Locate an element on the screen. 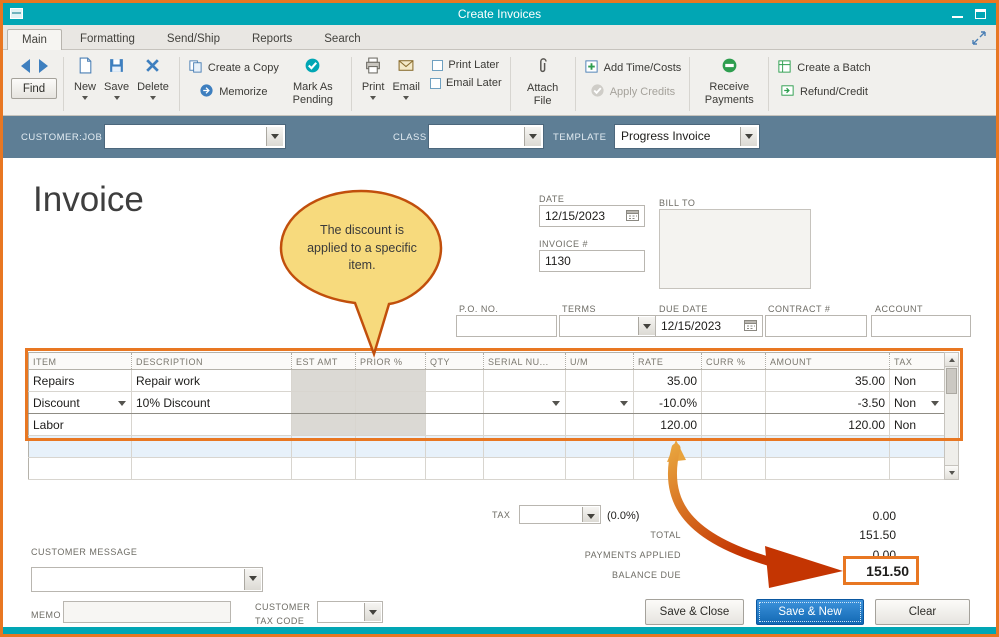  refund-credit-button: Refund/Credit is located at coordinates (824, 92).